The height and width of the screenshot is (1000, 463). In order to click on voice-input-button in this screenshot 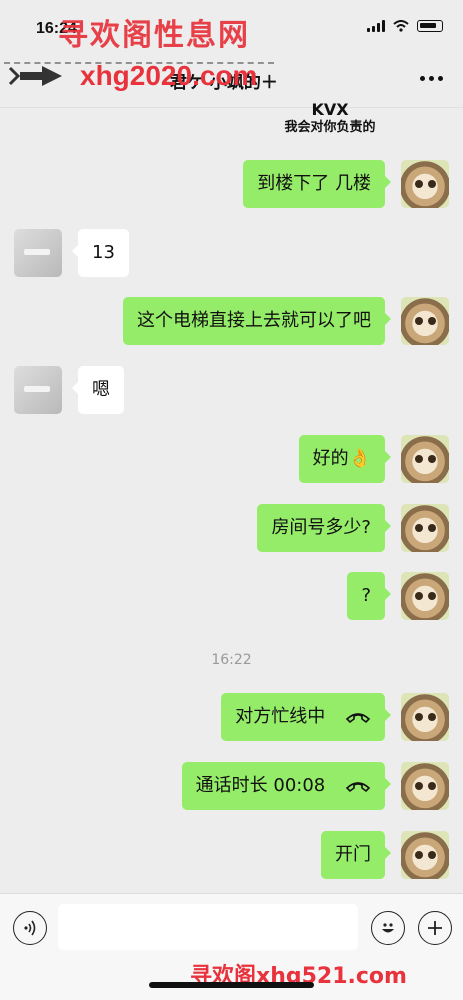, I will do `click(30, 928)`.